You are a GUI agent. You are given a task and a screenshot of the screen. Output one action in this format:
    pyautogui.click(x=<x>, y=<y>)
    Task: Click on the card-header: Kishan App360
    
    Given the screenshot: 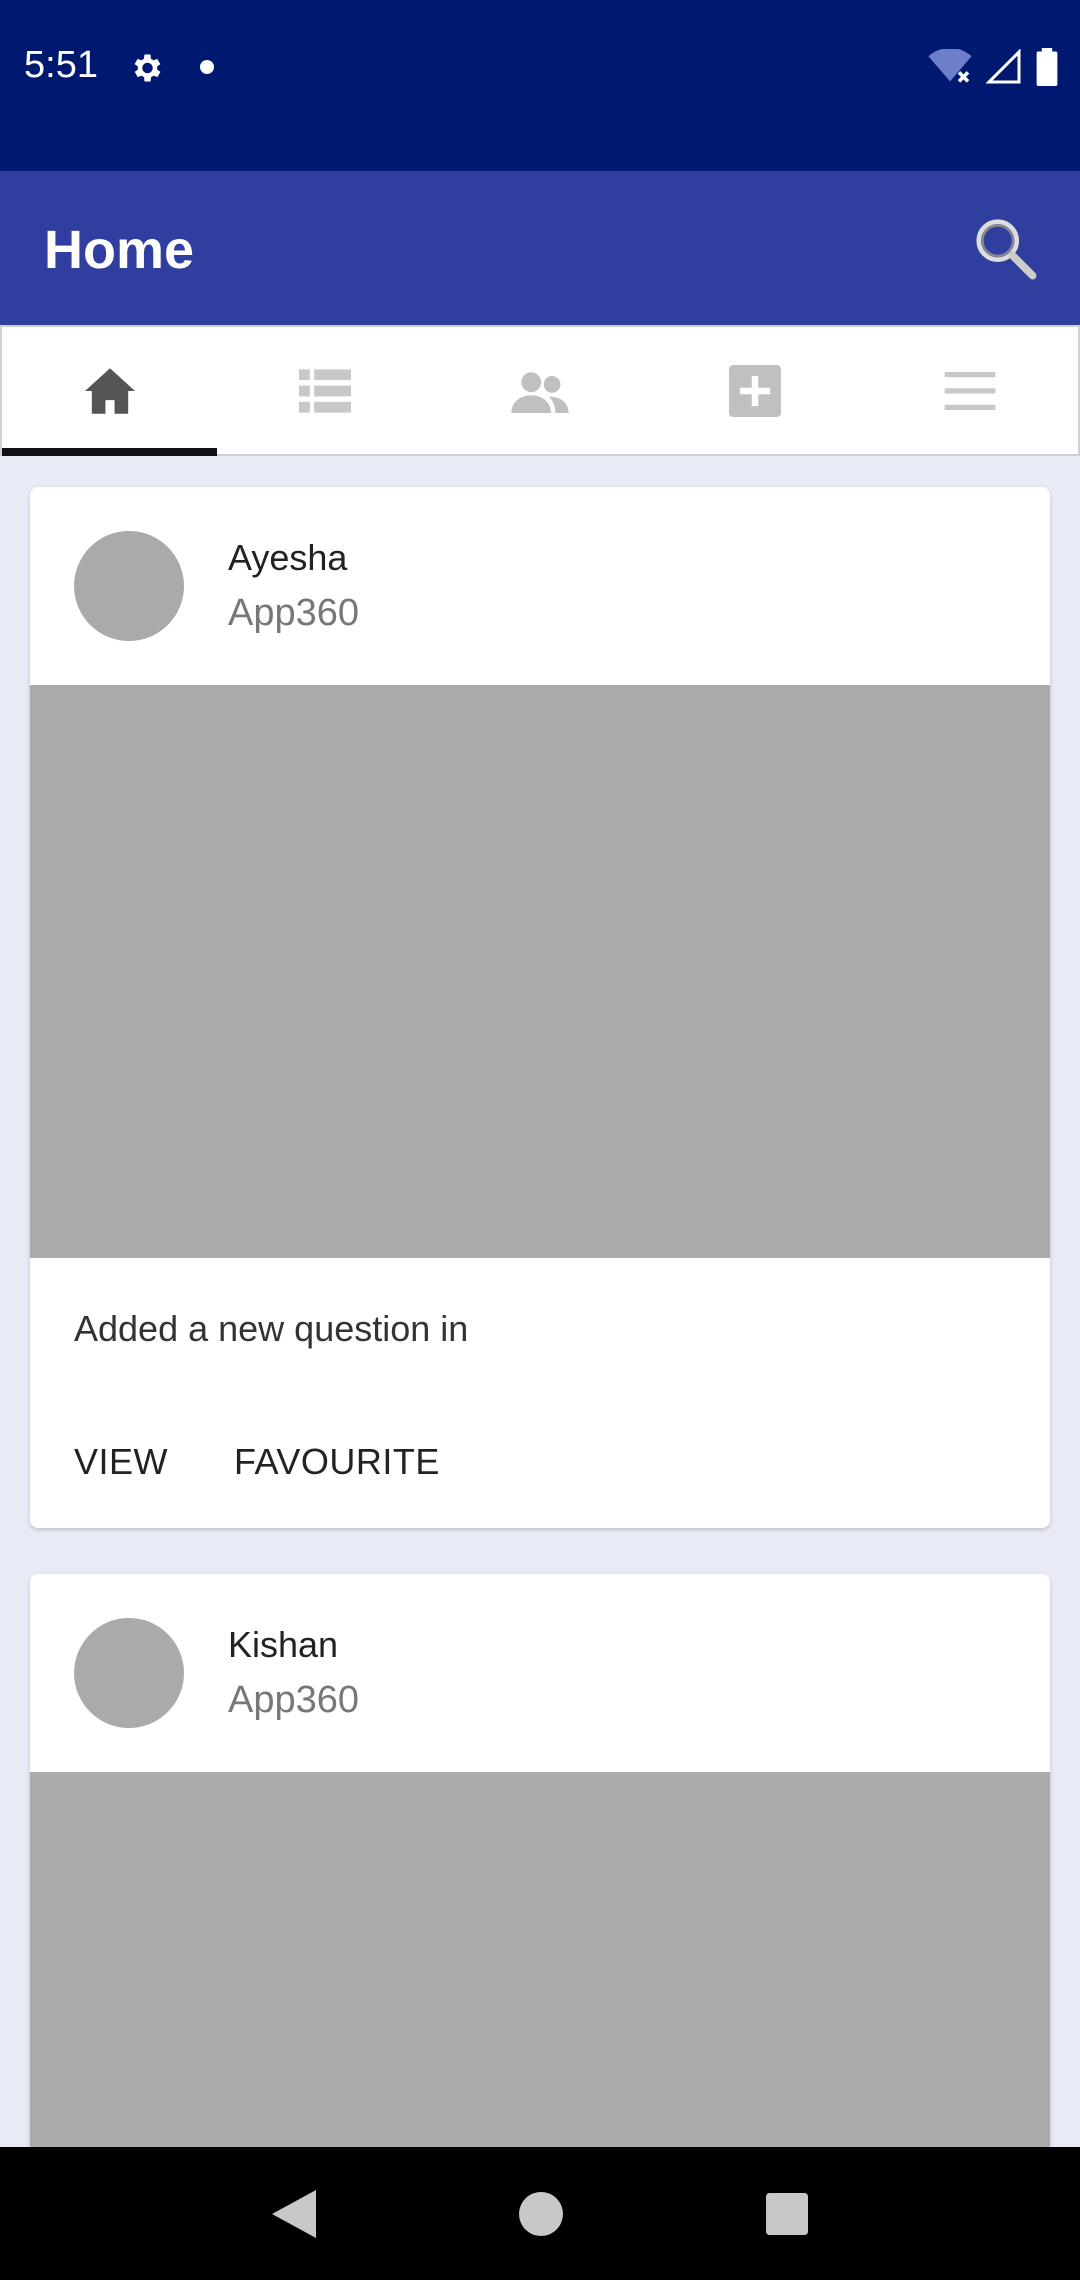 What is the action you would take?
    pyautogui.click(x=540, y=1673)
    